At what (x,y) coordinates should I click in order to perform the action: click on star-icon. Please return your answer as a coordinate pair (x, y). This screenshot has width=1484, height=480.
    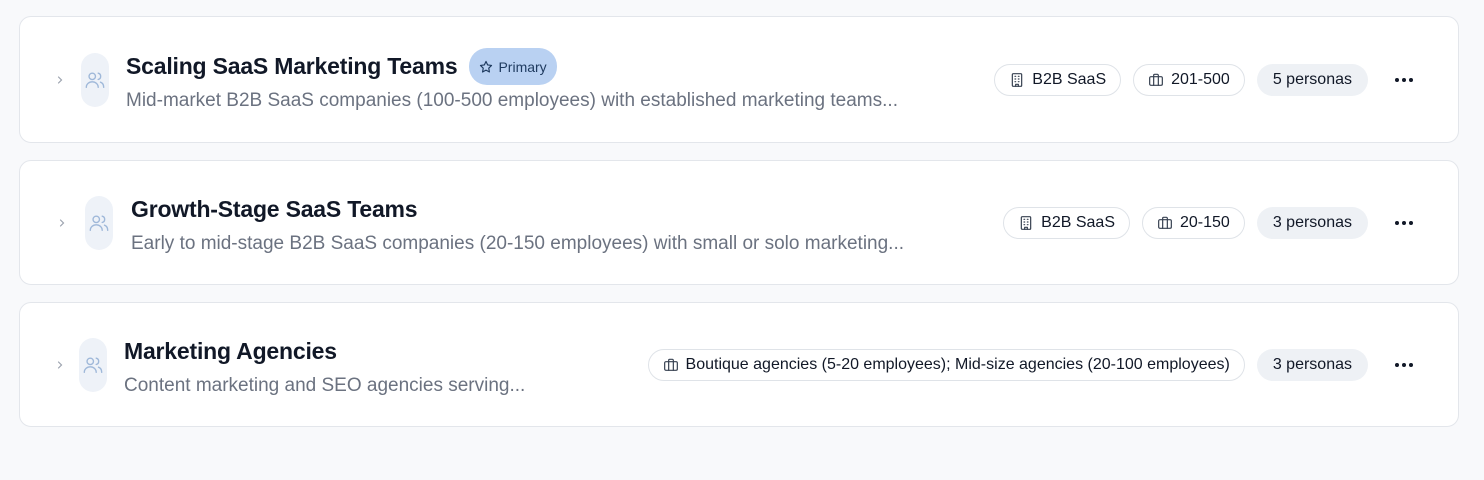
    Looking at the image, I should click on (486, 66).